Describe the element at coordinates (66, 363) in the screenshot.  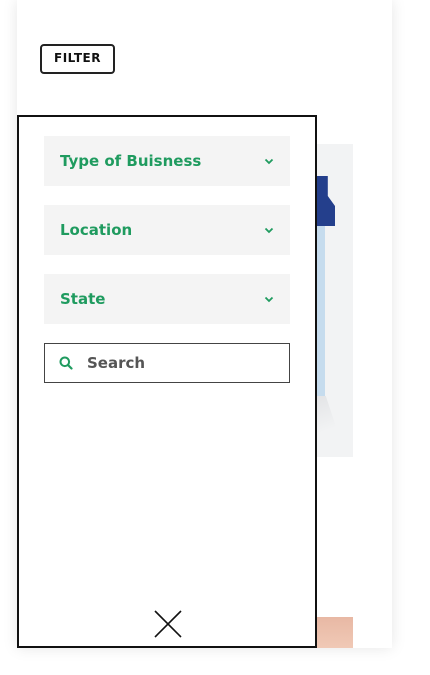
I see `search-icon` at that location.